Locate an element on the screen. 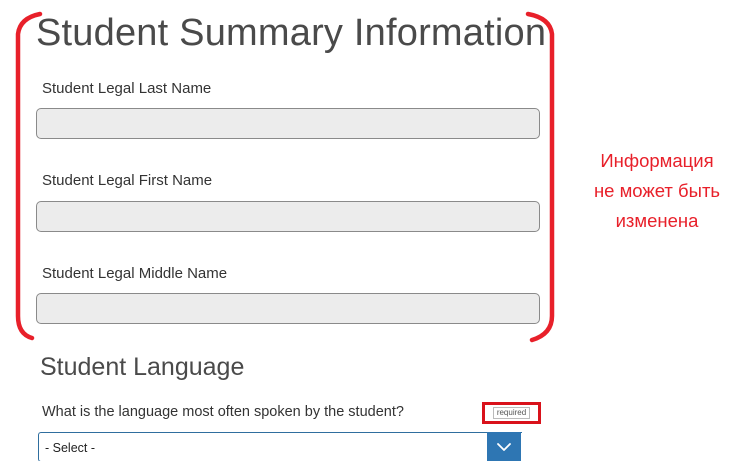 This screenshot has width=756, height=461. label-middle-name: Student Legal Middle Name is located at coordinates (135, 273).